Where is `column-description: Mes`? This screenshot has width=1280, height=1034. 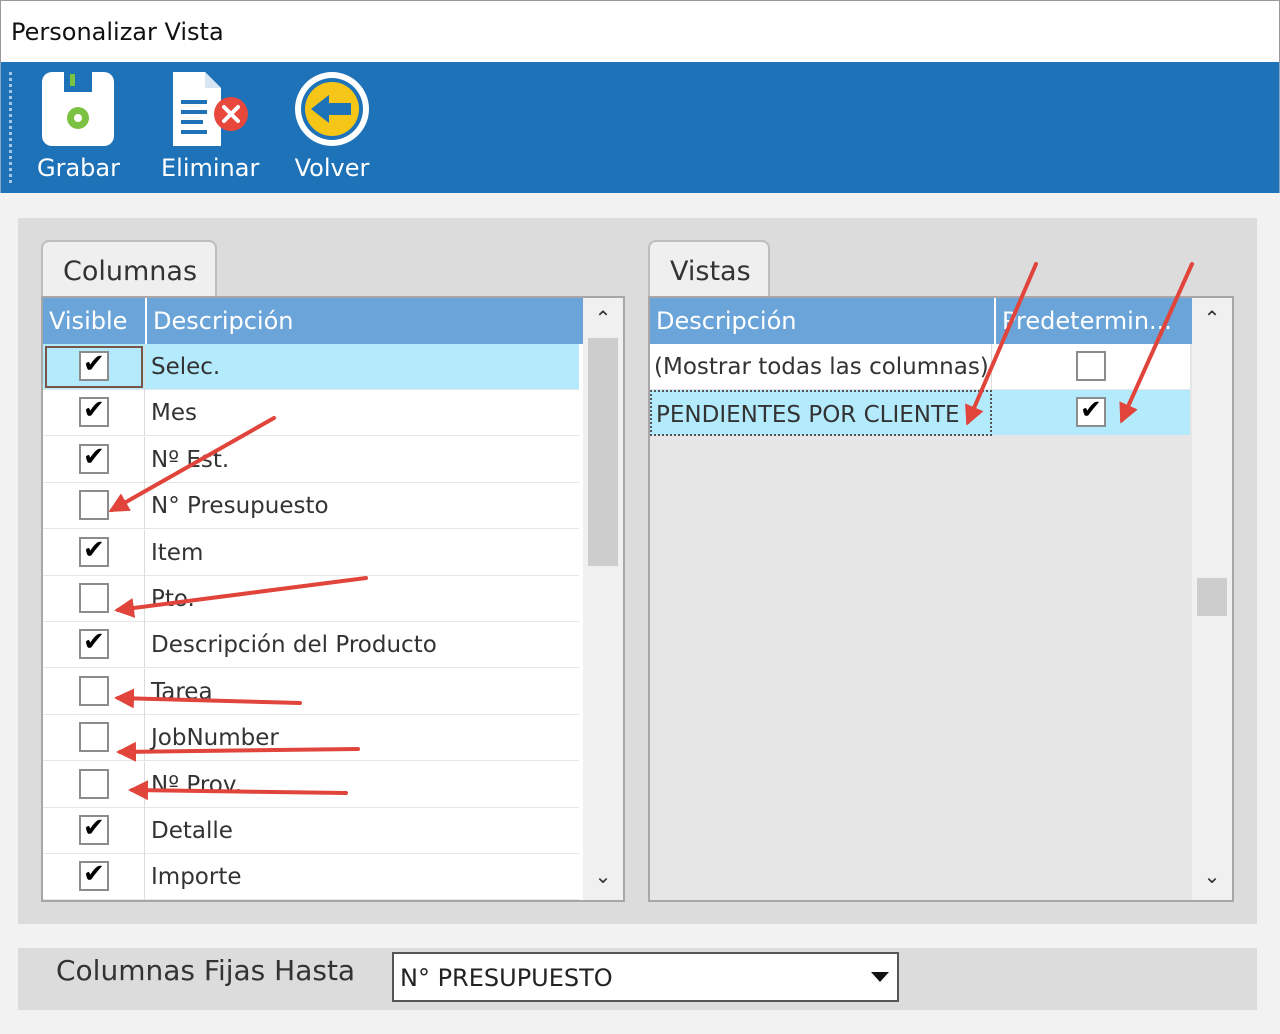
column-description: Mes is located at coordinates (174, 413).